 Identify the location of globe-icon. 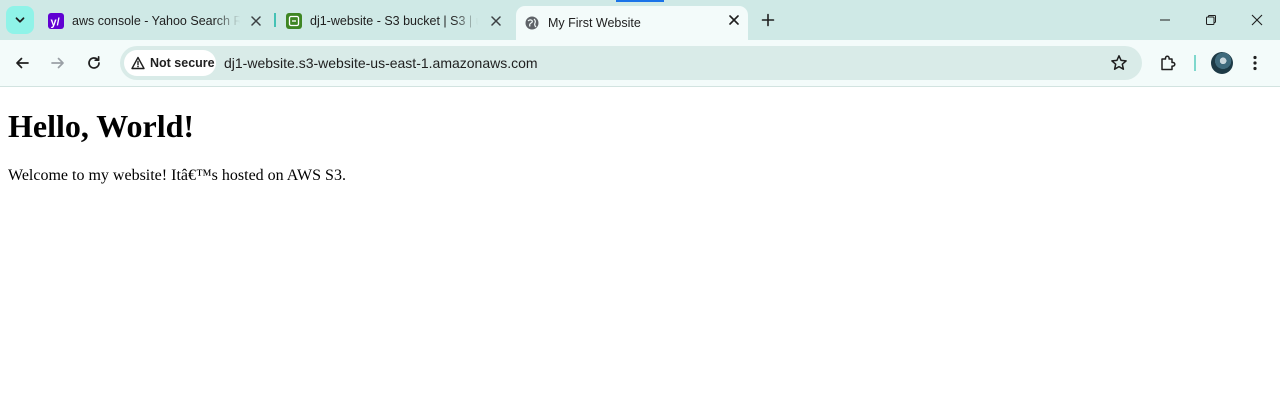
(532, 23).